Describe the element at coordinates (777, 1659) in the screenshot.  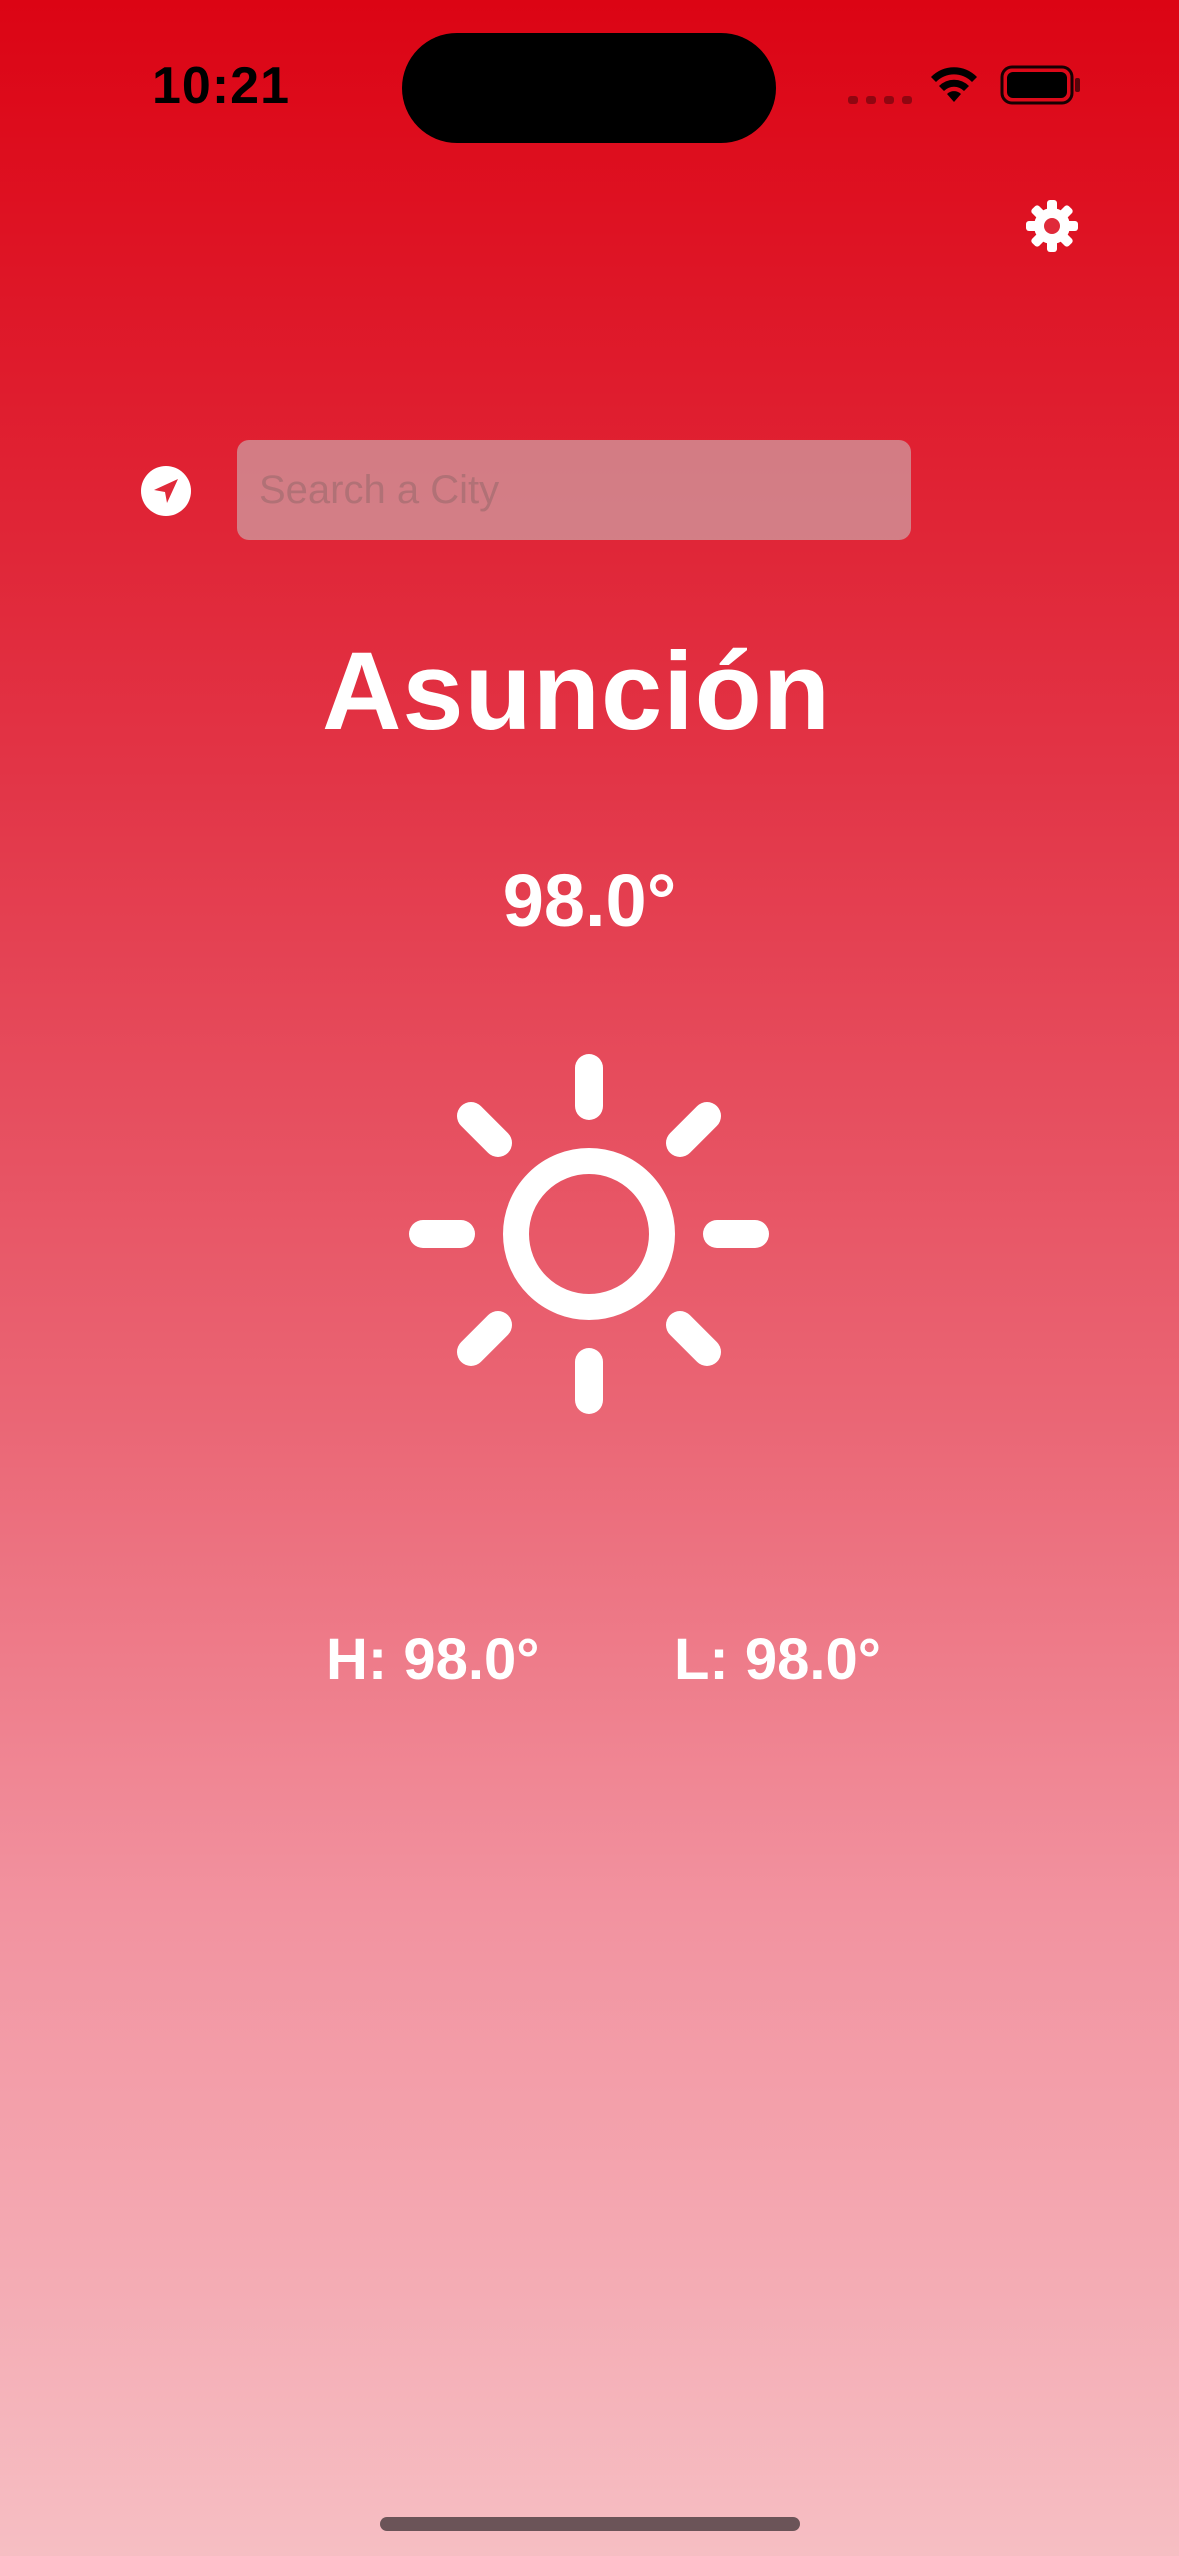
I see `low-temperature: L: 98.0°` at that location.